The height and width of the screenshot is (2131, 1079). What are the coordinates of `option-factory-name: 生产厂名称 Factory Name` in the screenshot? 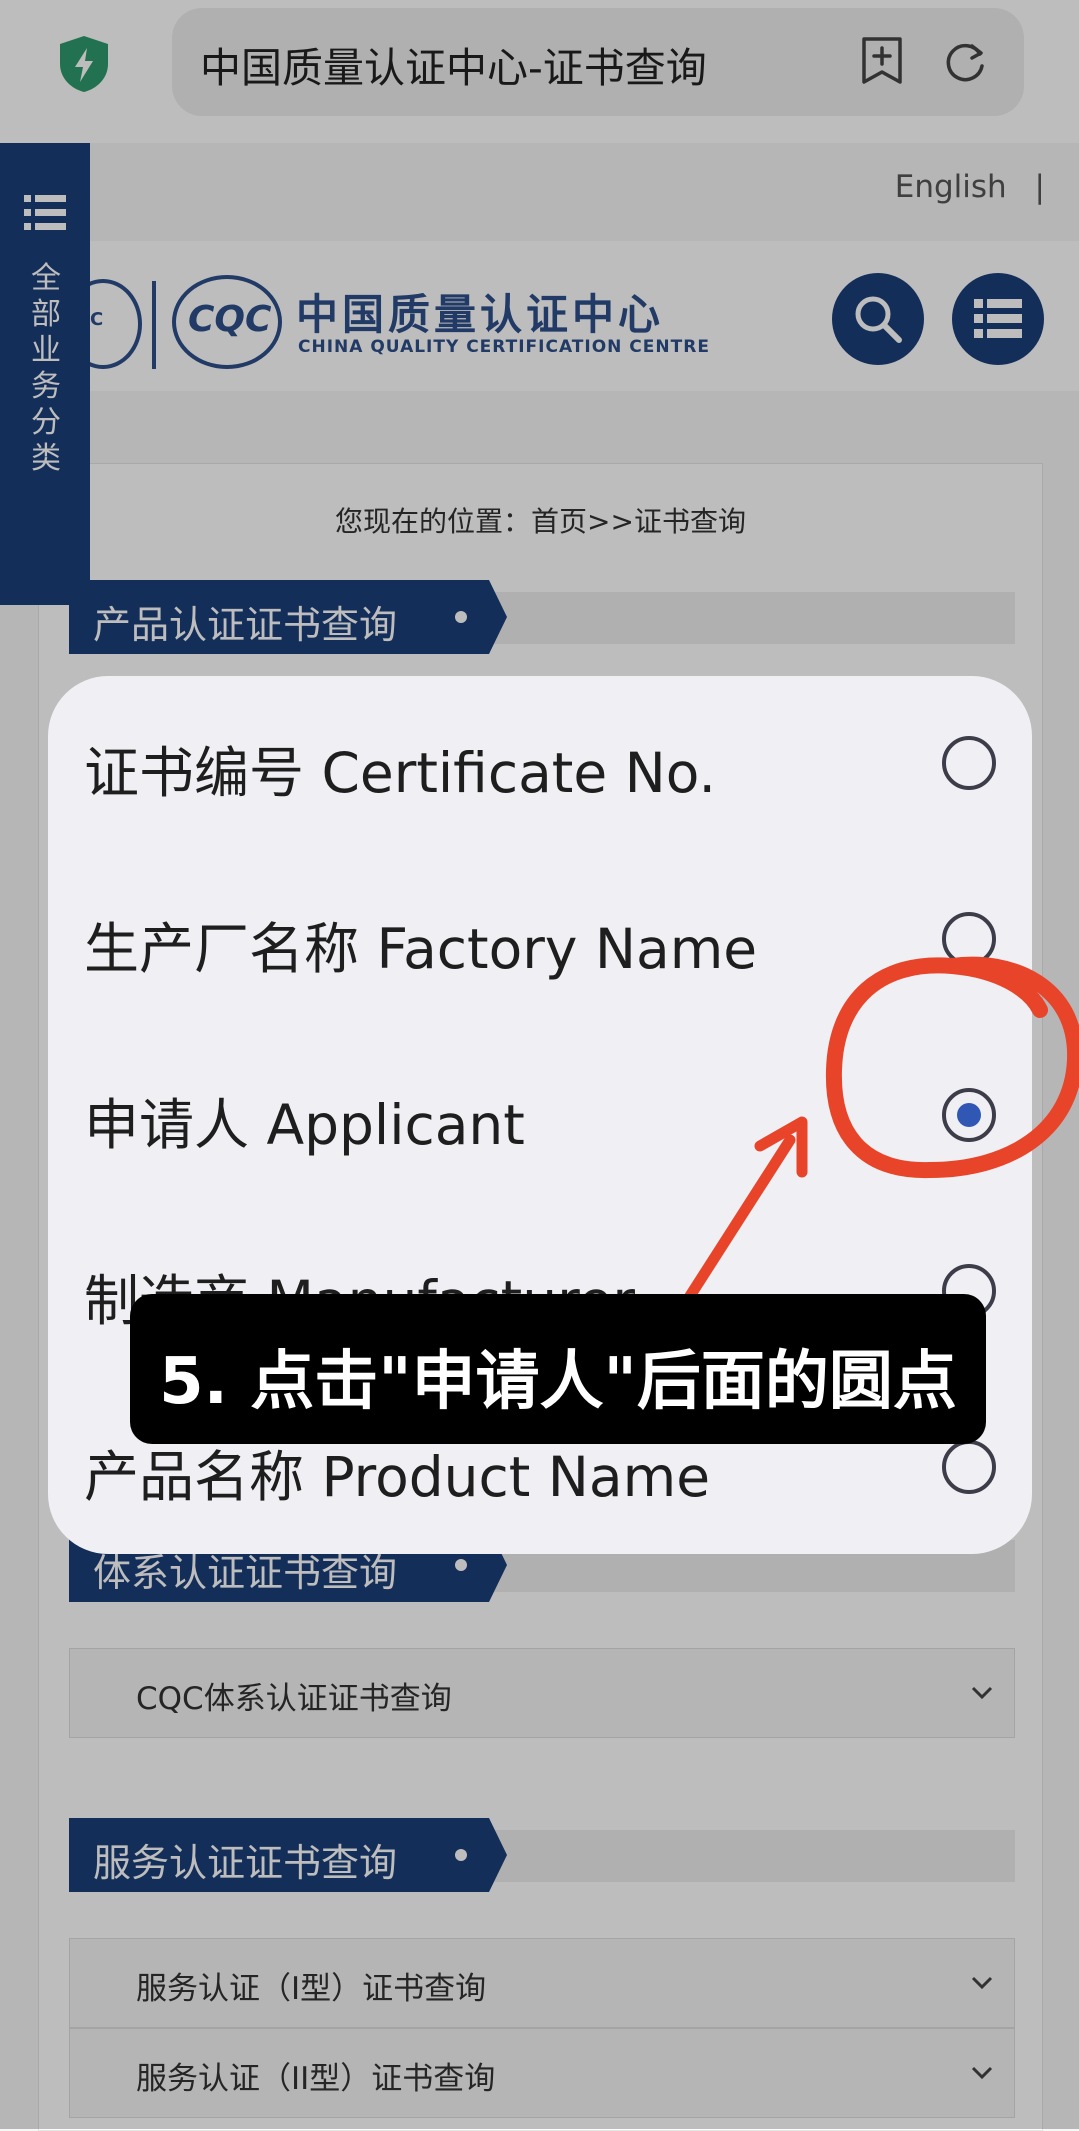 It's located at (540, 940).